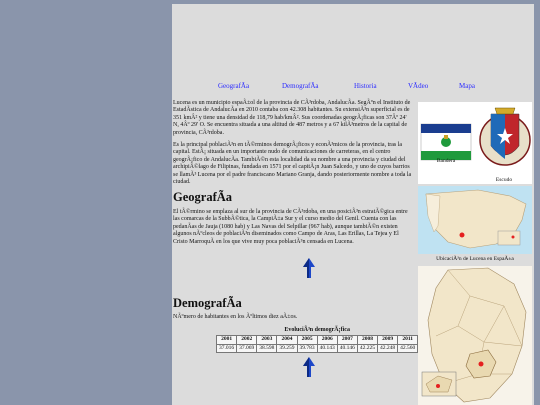  I want to click on flag-and-shield, so click(475, 136).